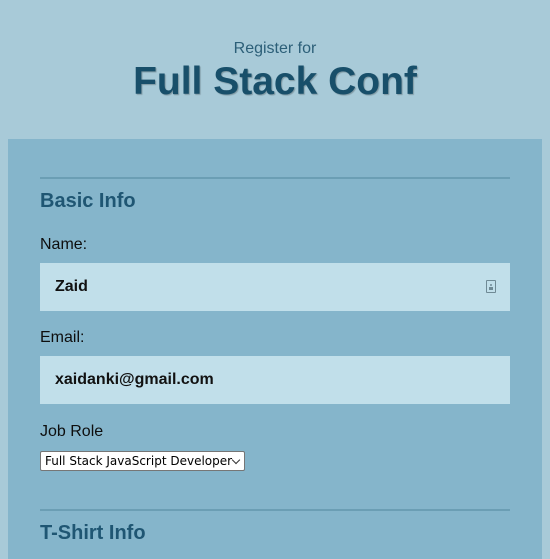 The image size is (550, 559). Describe the element at coordinates (64, 244) in the screenshot. I see `name-label: Name:` at that location.